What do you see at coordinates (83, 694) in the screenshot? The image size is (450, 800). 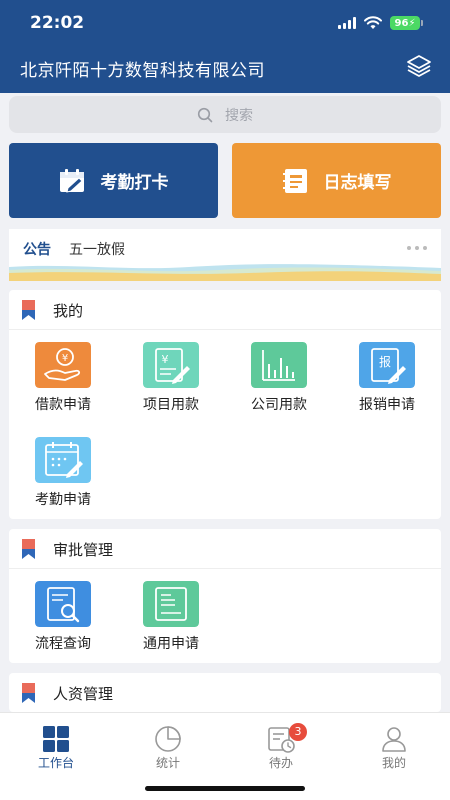 I see `section-title: 人资管理` at bounding box center [83, 694].